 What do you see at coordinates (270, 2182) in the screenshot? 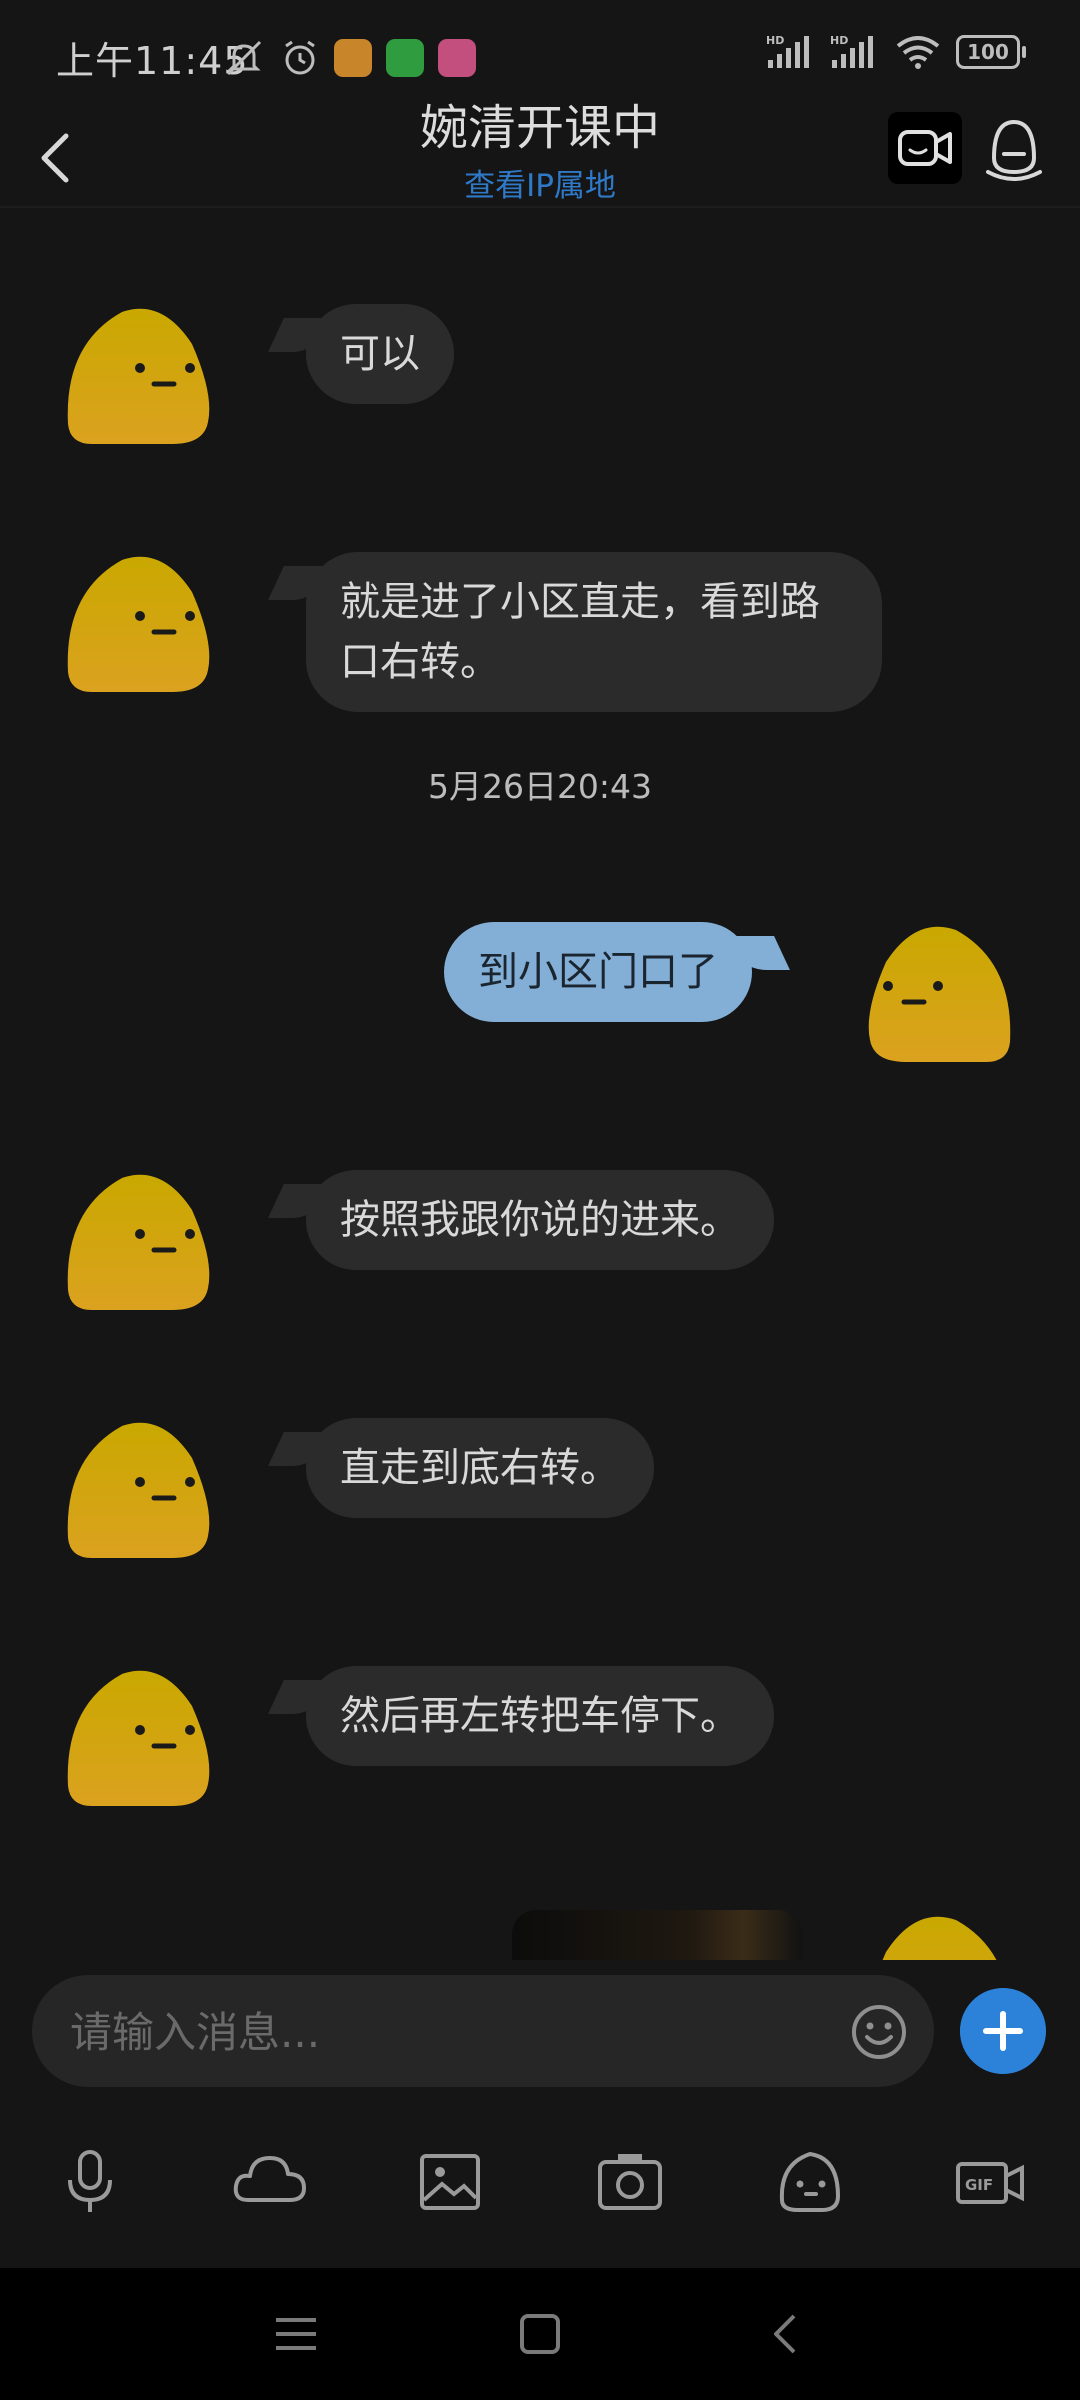
I see `cloud-icon` at bounding box center [270, 2182].